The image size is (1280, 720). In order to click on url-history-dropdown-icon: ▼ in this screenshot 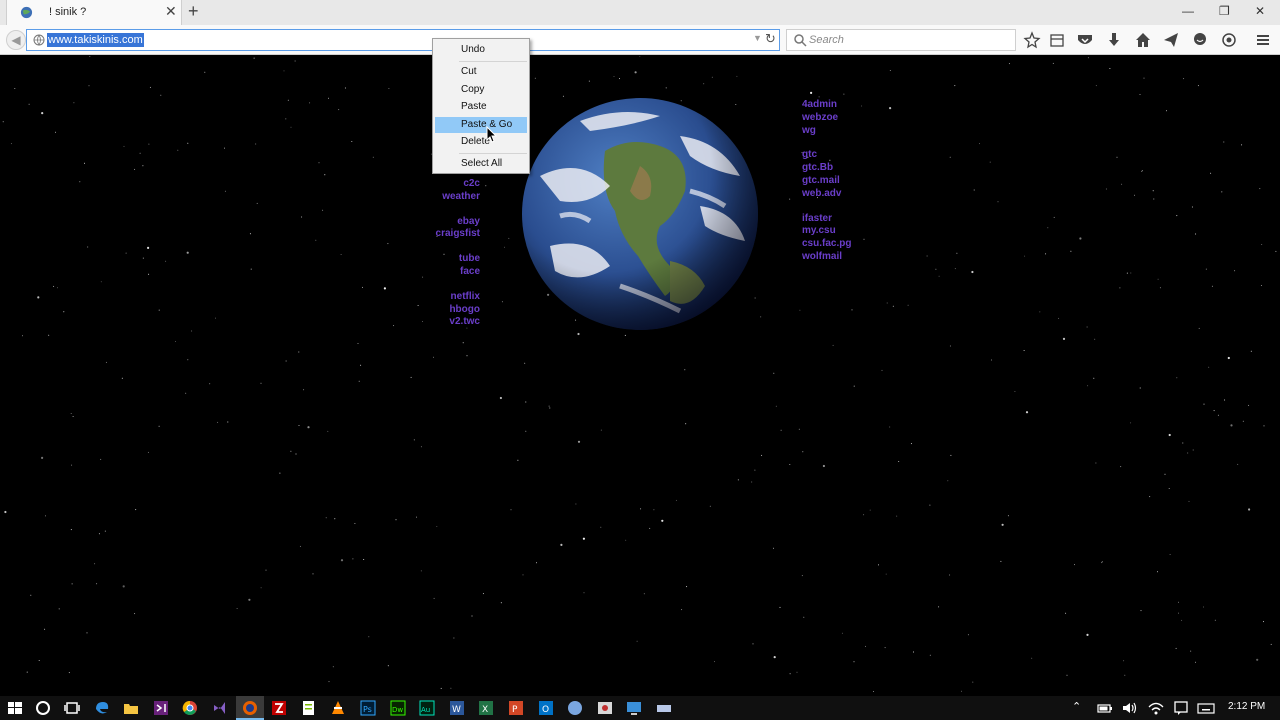, I will do `click(757, 38)`.